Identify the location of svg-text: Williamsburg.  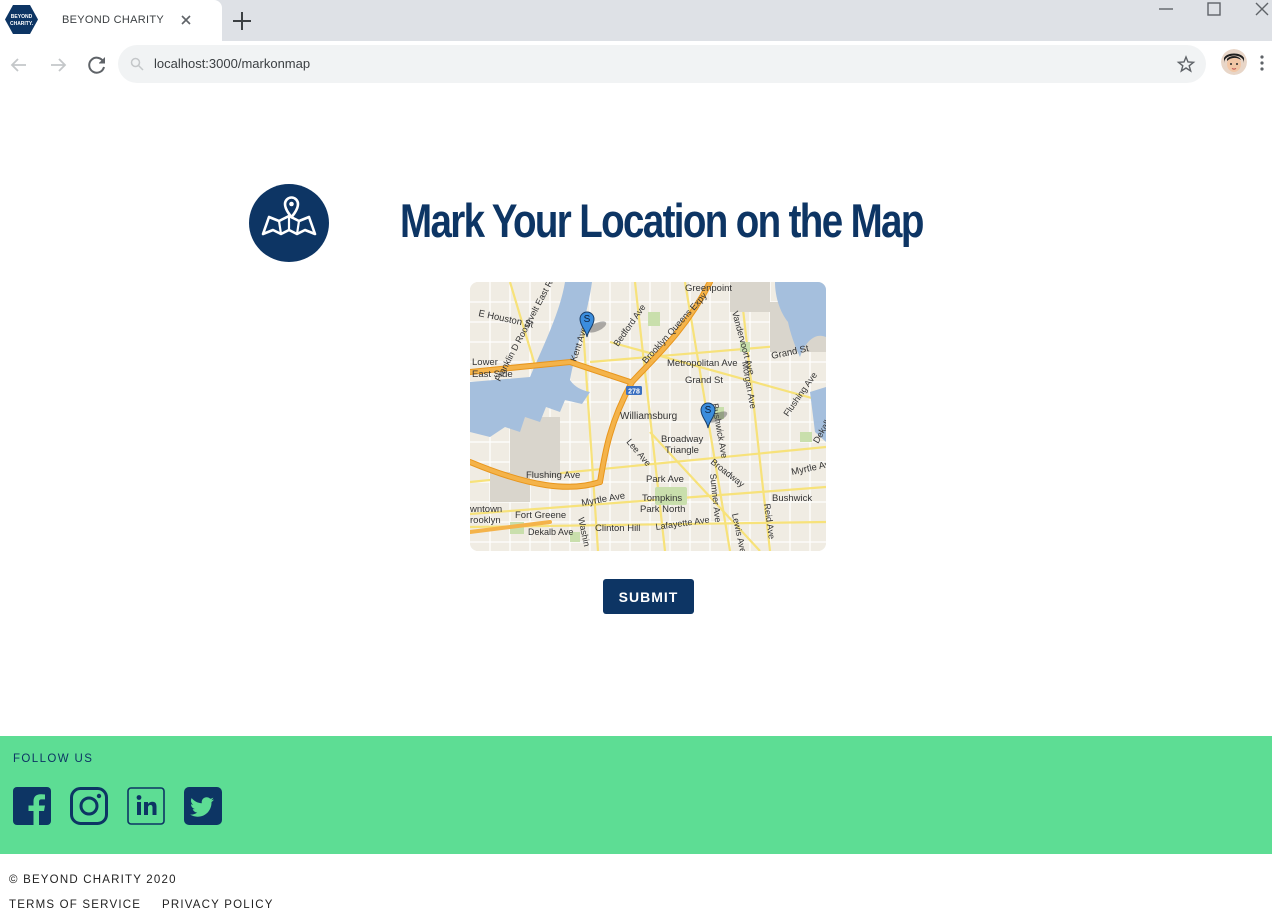
(648, 416).